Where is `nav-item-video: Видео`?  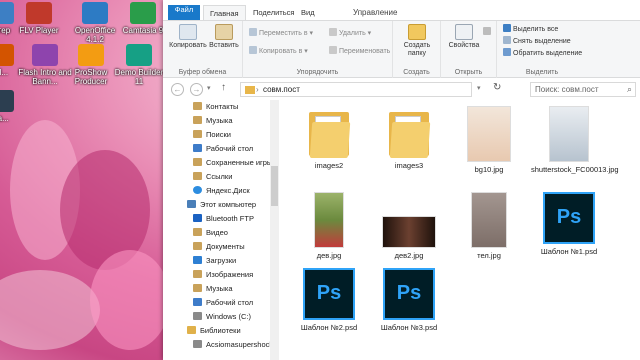
nav-item-video: Видео is located at coordinates (210, 232).